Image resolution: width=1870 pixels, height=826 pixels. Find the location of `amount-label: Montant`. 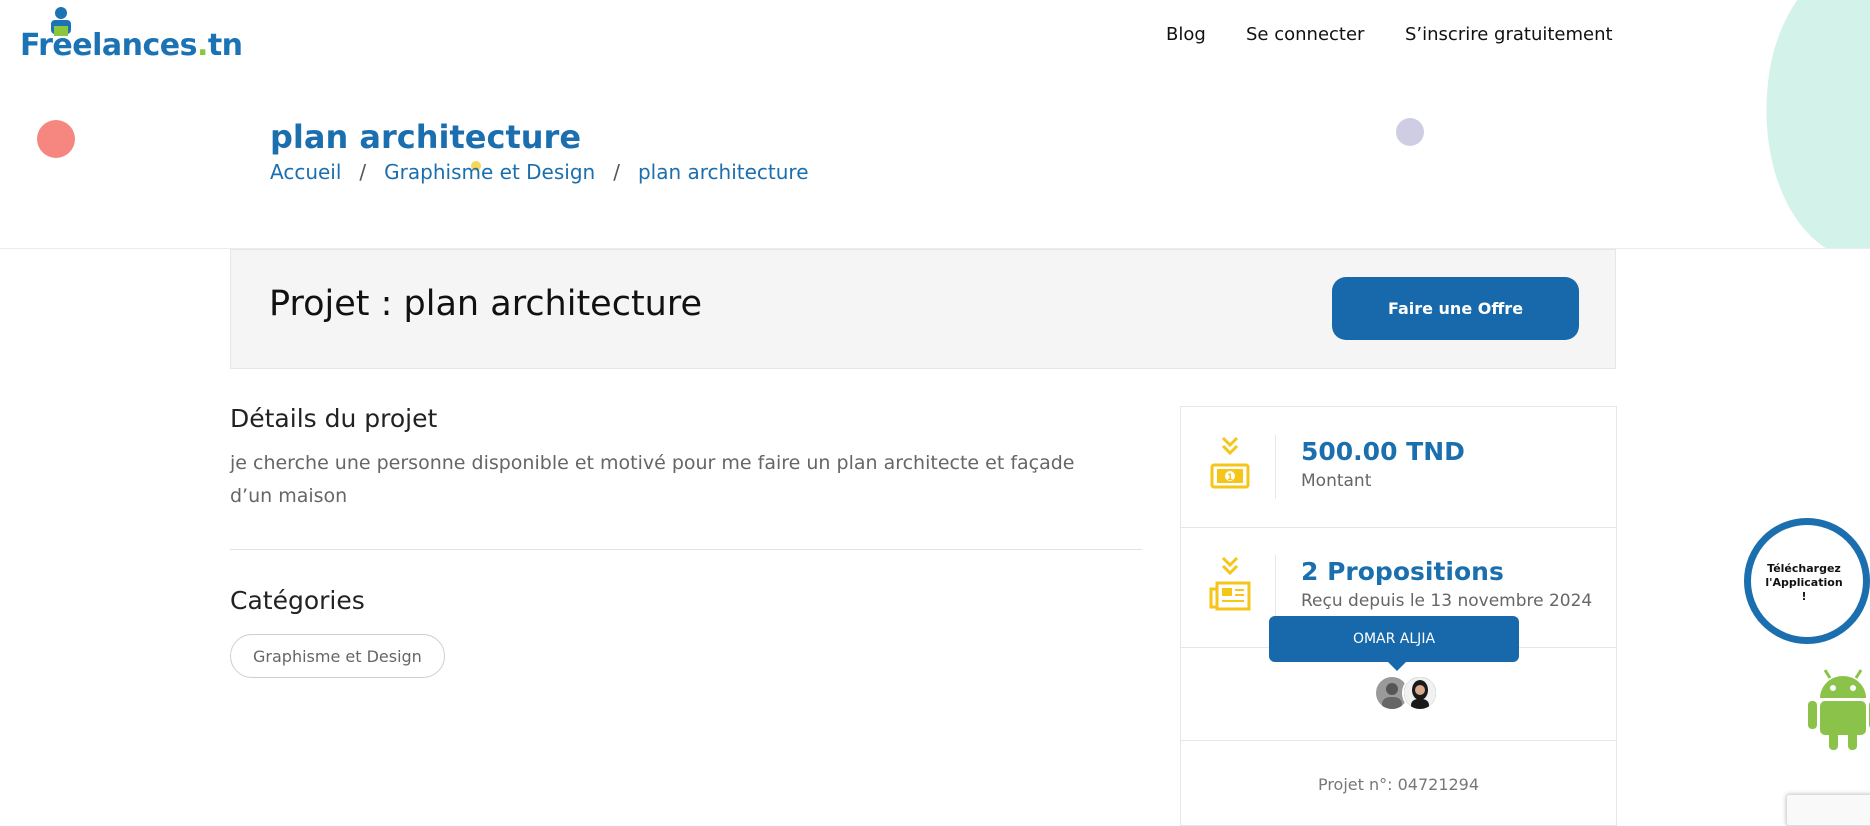

amount-label: Montant is located at coordinates (1336, 481).